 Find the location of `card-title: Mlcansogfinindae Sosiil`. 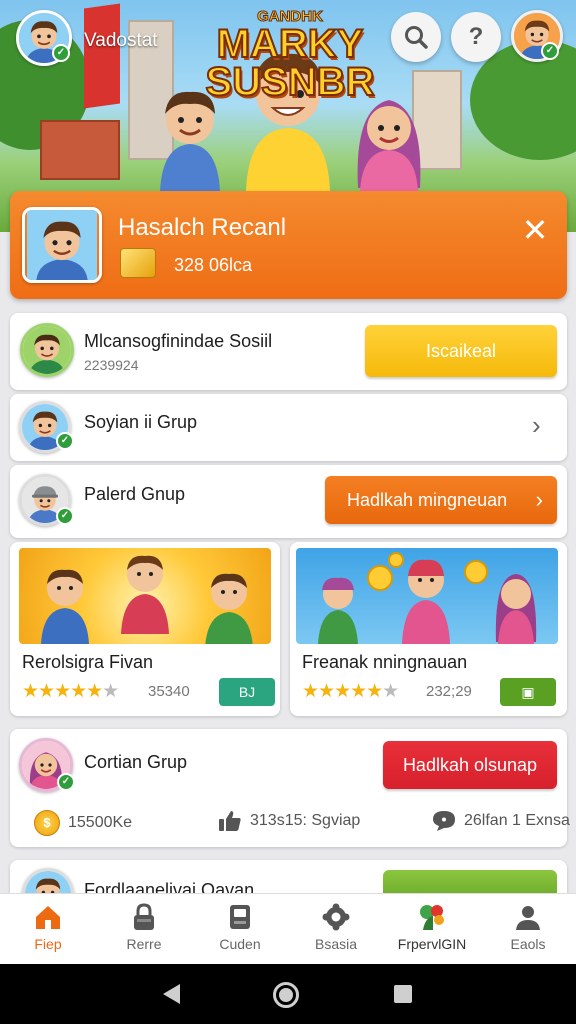

card-title: Mlcansogfinindae Sosiil is located at coordinates (178, 341).